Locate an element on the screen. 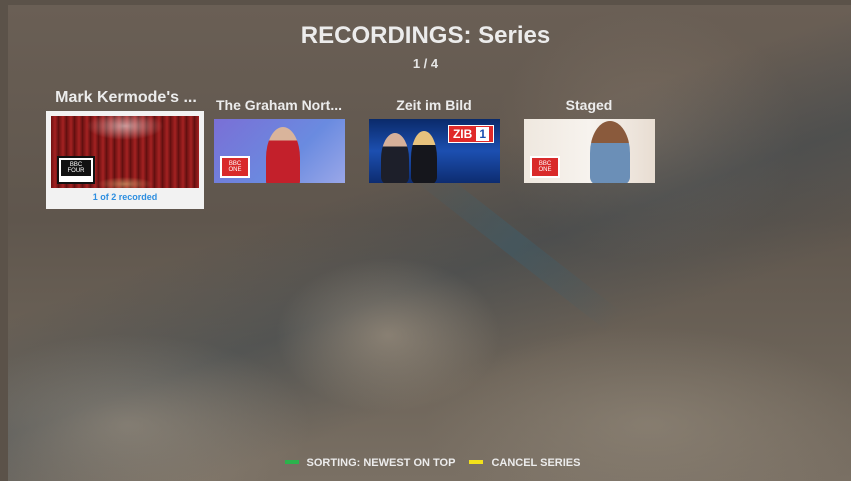 This screenshot has height=481, width=851. zib-logo: ZIB 1 is located at coordinates (470, 134).